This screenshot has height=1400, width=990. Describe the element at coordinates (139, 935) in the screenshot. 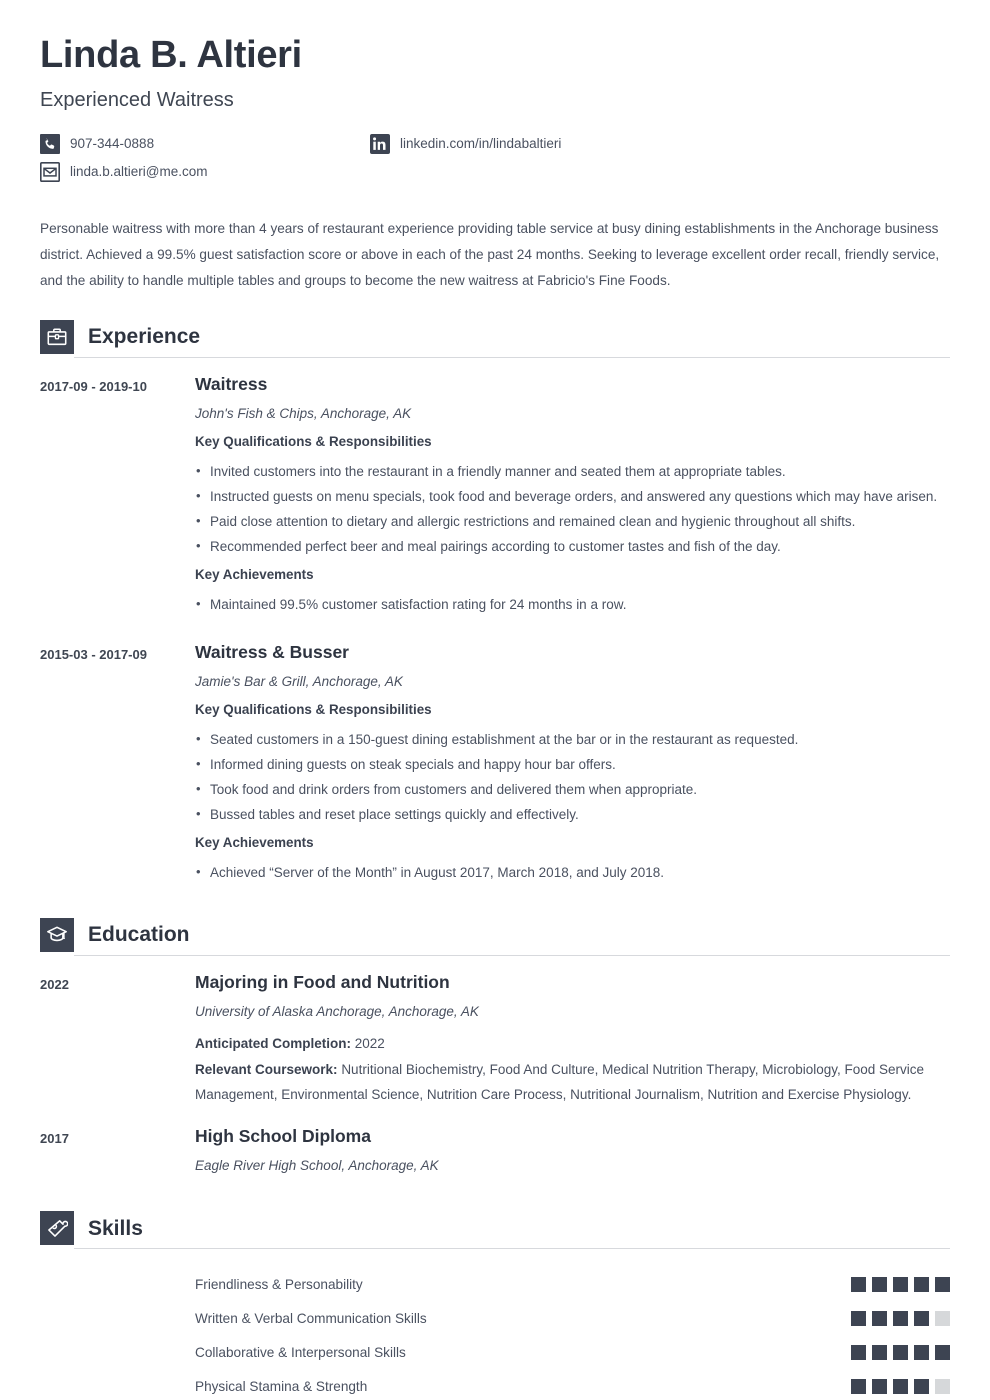

I see `section-title-education: Education` at that location.